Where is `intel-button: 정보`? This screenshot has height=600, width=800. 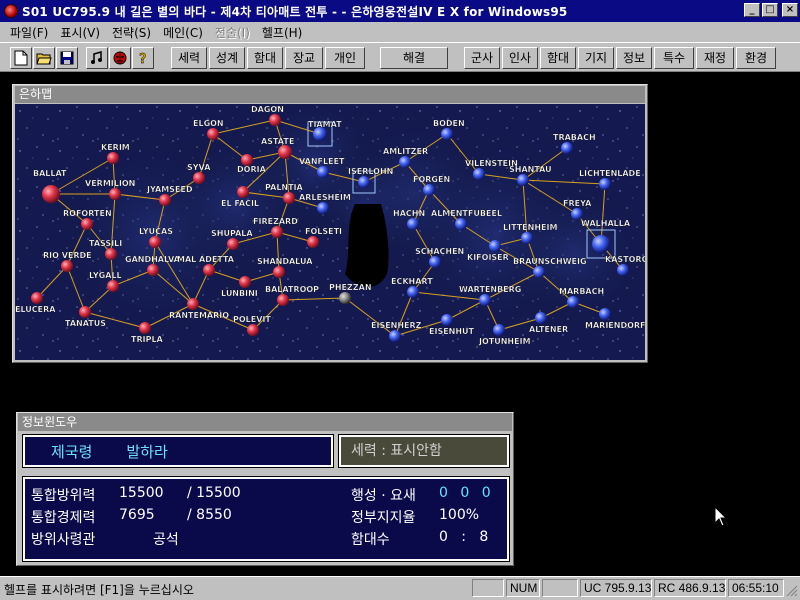
intel-button: 정보 is located at coordinates (634, 58).